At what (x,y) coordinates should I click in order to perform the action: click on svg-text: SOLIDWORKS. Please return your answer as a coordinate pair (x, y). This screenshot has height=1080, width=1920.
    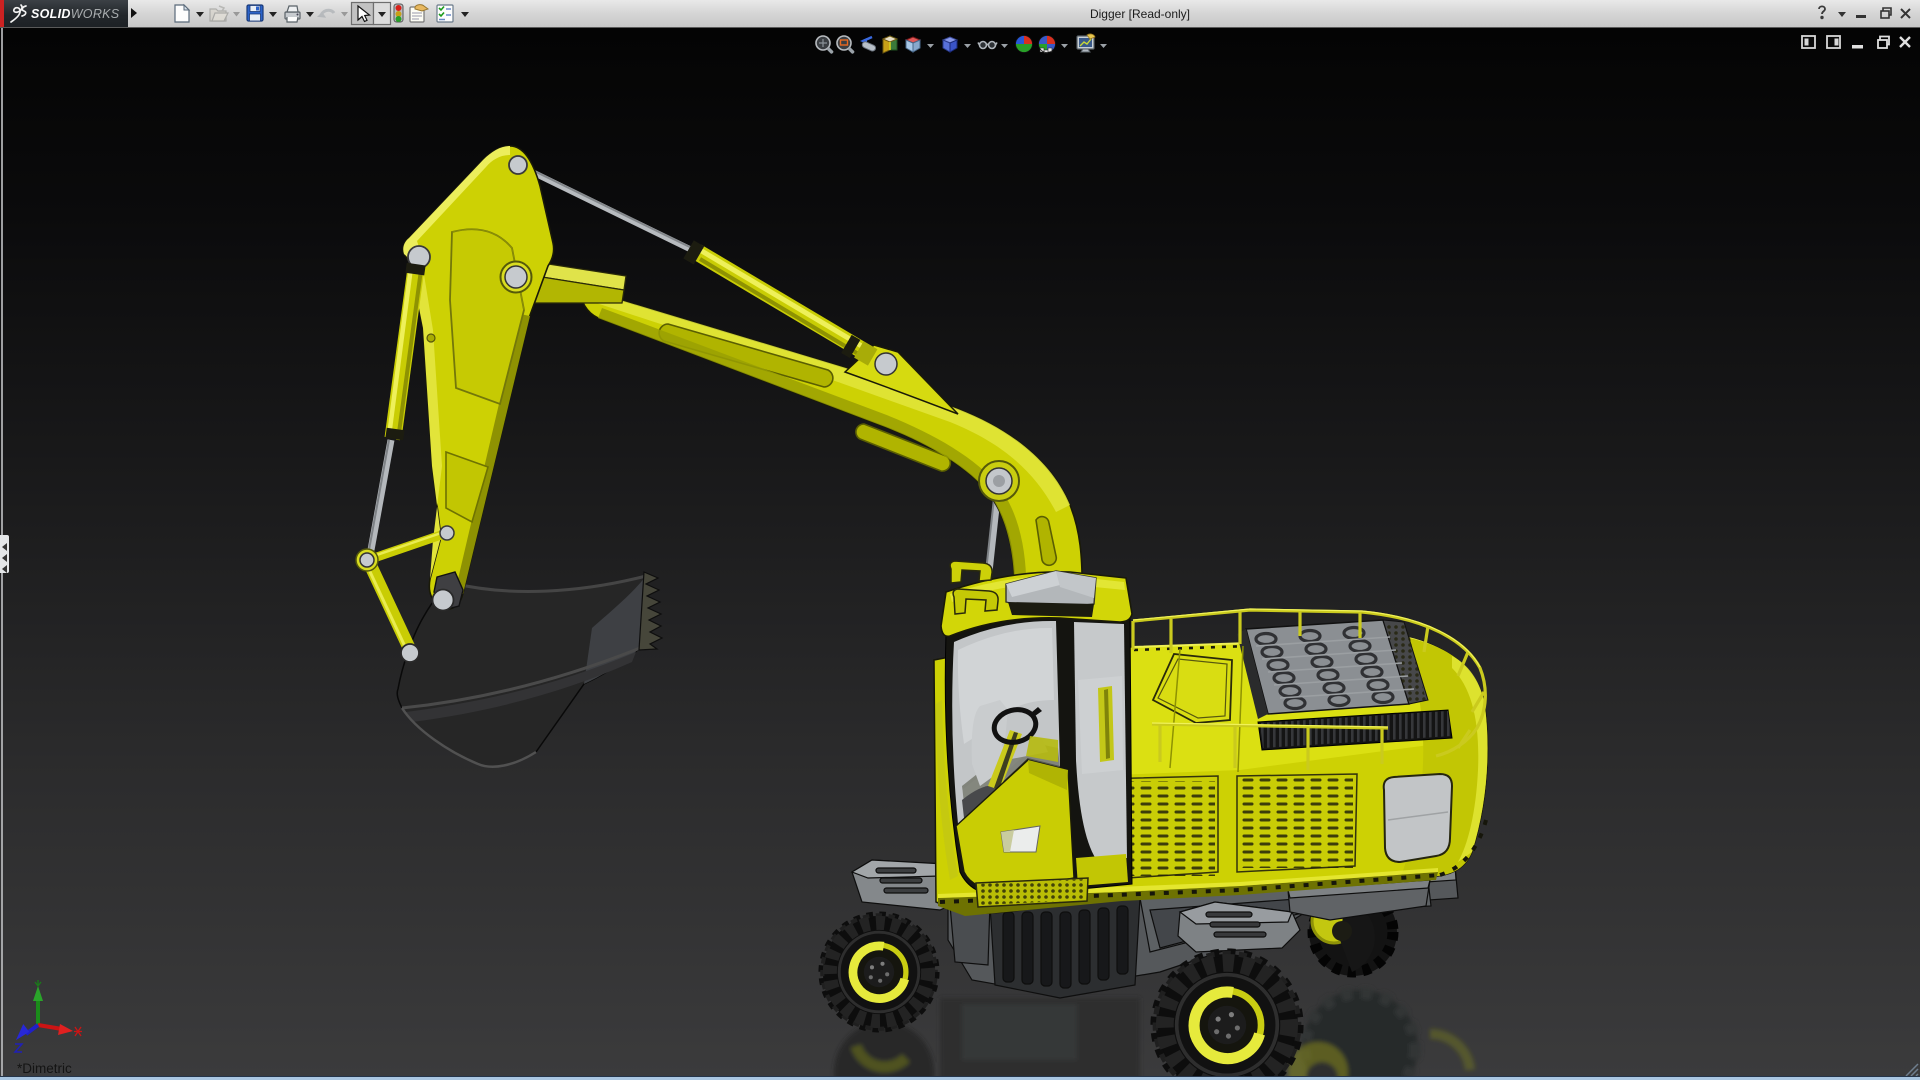
    Looking at the image, I should click on (75, 14).